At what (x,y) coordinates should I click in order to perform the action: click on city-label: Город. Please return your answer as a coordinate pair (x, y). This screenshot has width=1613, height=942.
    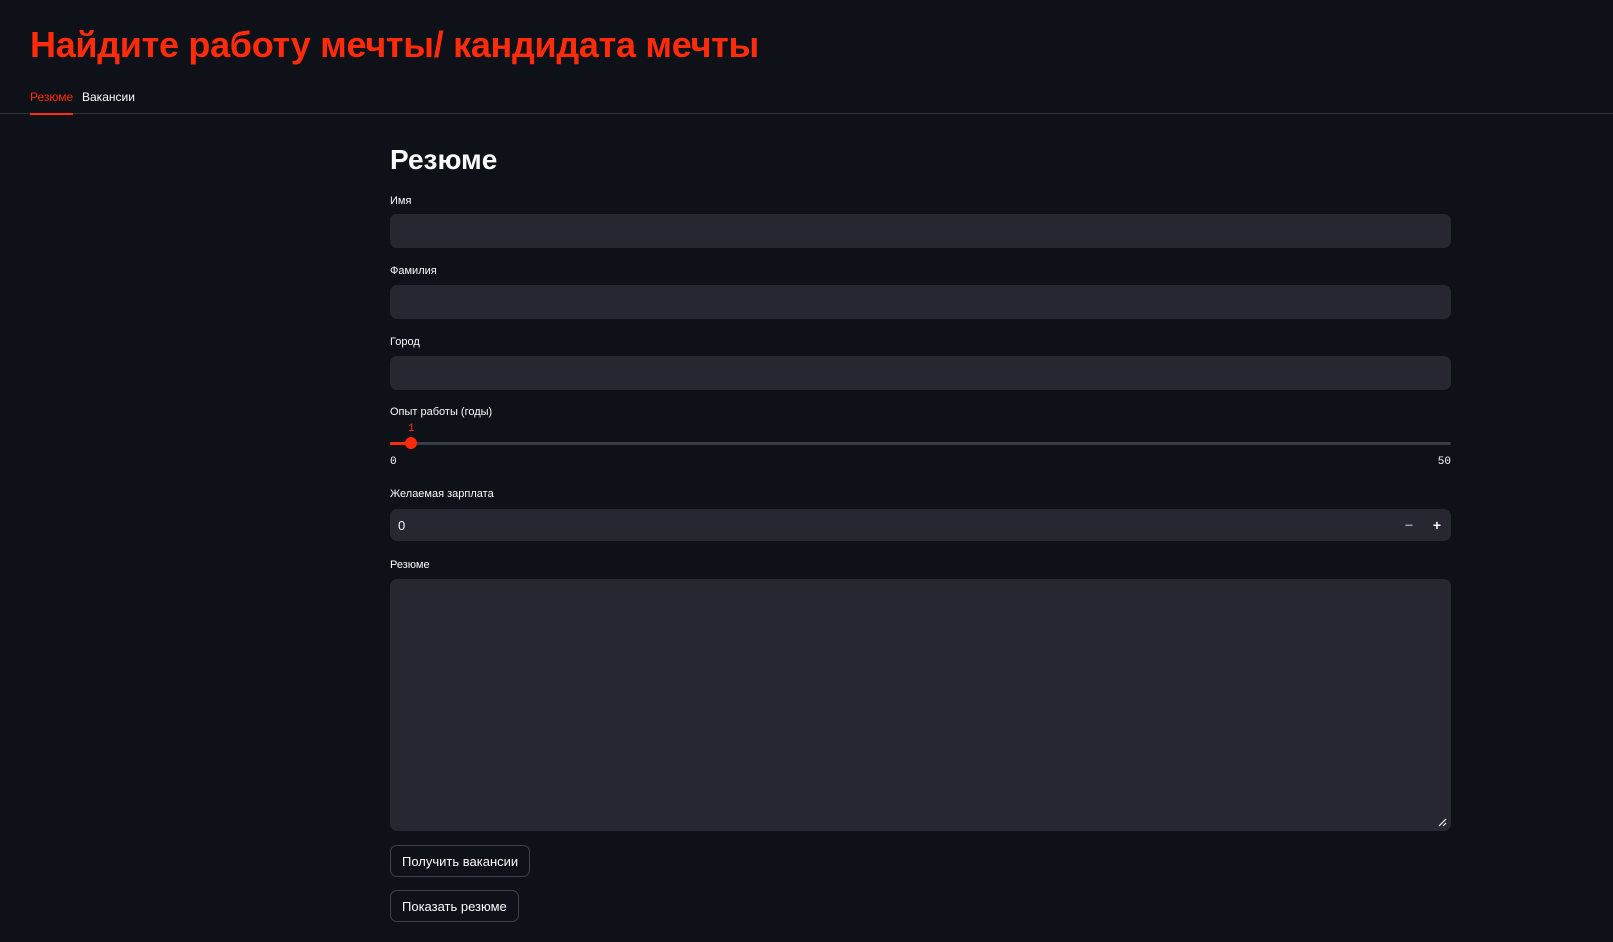
    Looking at the image, I should click on (405, 342).